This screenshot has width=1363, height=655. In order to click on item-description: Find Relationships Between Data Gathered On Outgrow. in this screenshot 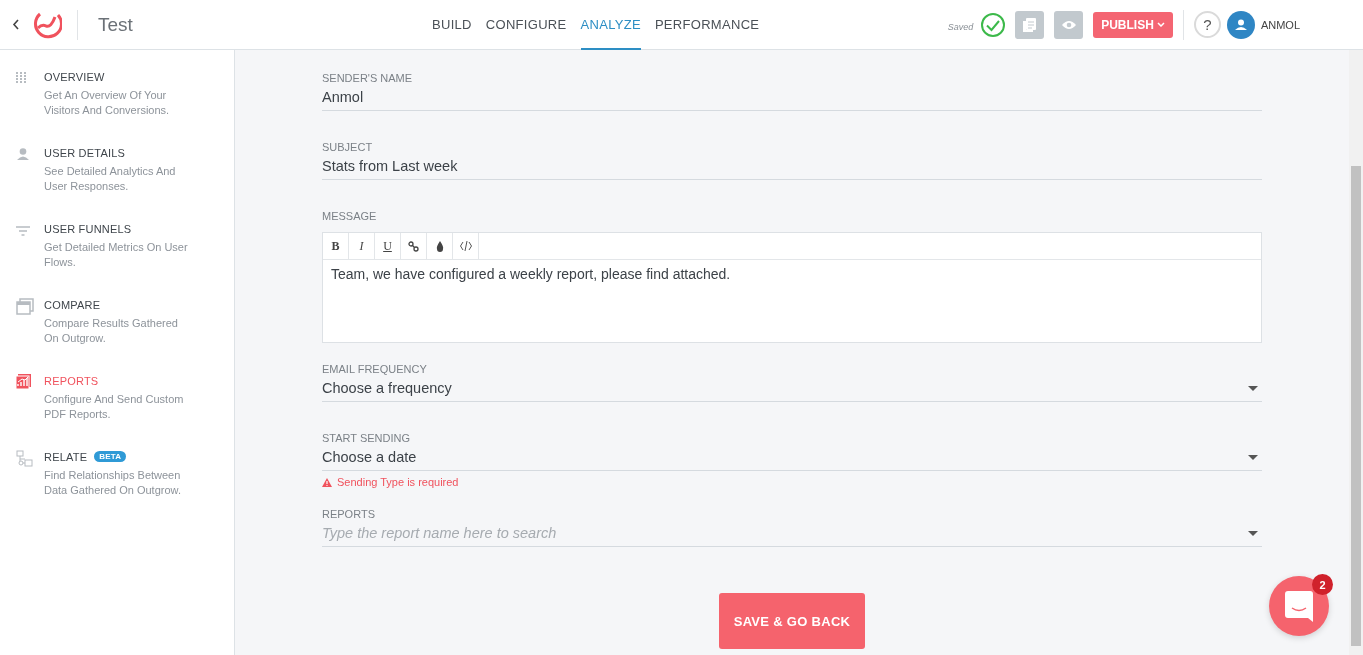, I will do `click(113, 483)`.